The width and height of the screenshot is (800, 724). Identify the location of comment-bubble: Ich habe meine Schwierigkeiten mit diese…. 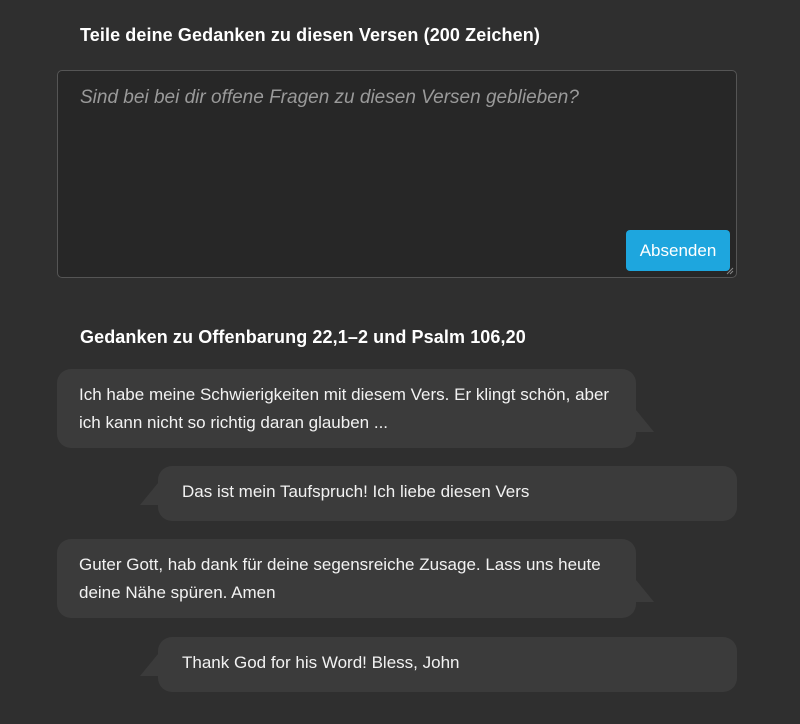
(355, 408).